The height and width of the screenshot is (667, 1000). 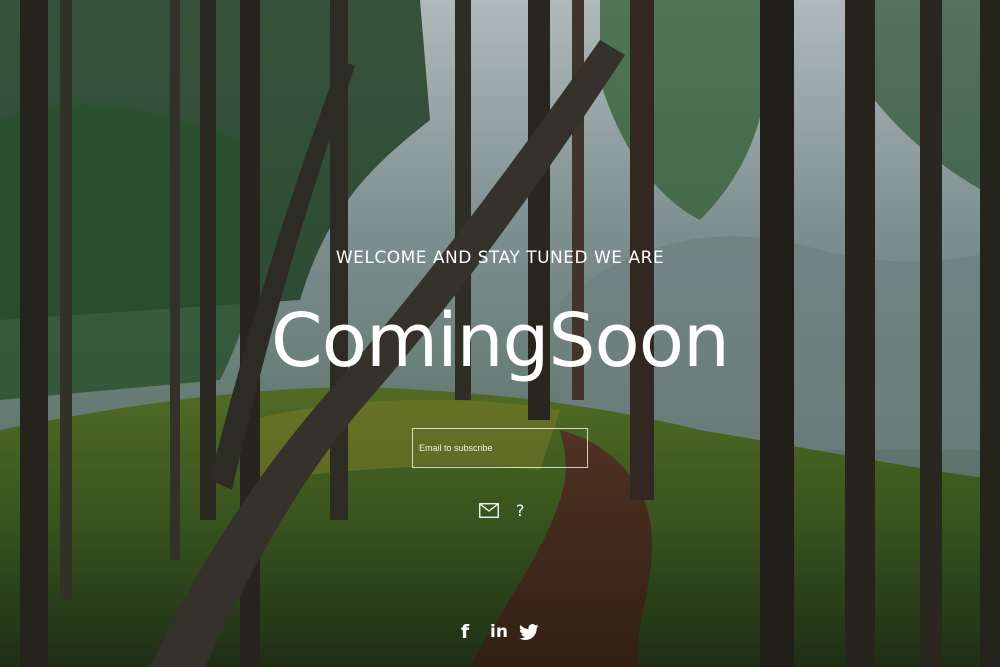 What do you see at coordinates (520, 510) in the screenshot?
I see `help-button: ?` at bounding box center [520, 510].